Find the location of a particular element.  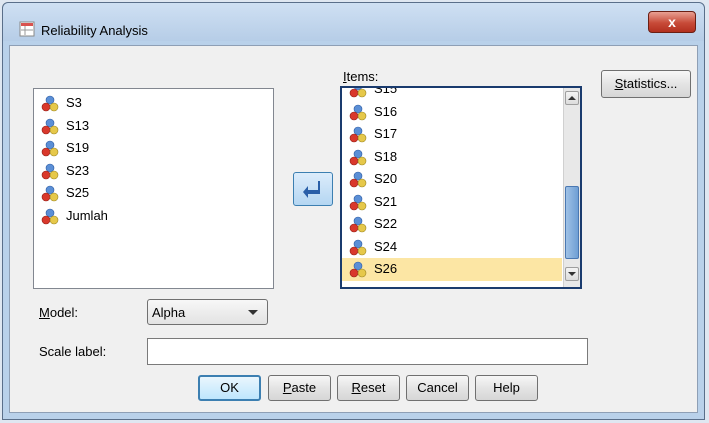

list-item: S18 is located at coordinates (452, 157).